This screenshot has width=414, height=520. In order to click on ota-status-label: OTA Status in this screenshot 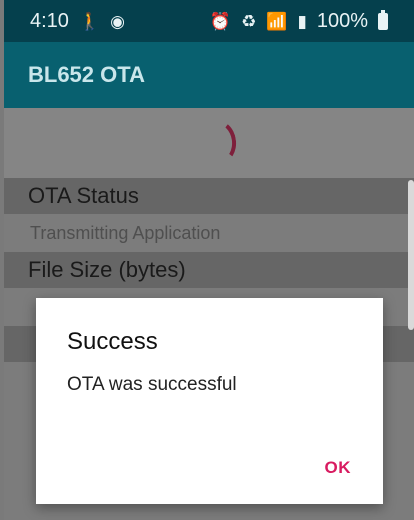, I will do `click(83, 195)`.